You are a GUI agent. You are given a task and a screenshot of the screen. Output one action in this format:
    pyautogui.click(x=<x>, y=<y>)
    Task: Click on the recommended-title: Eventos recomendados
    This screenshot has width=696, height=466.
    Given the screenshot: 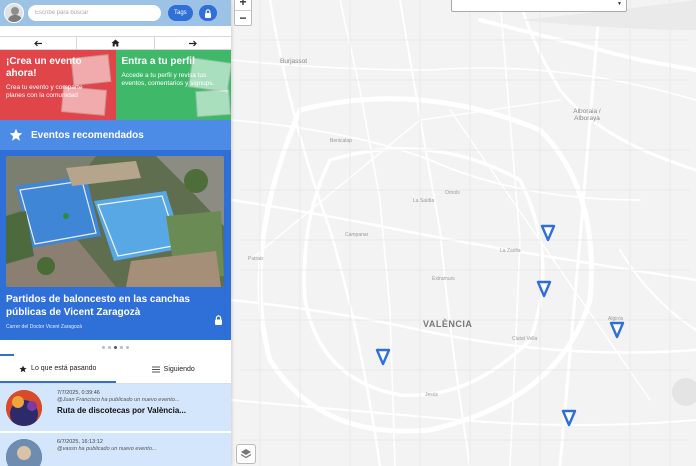 What is the action you would take?
    pyautogui.click(x=87, y=135)
    